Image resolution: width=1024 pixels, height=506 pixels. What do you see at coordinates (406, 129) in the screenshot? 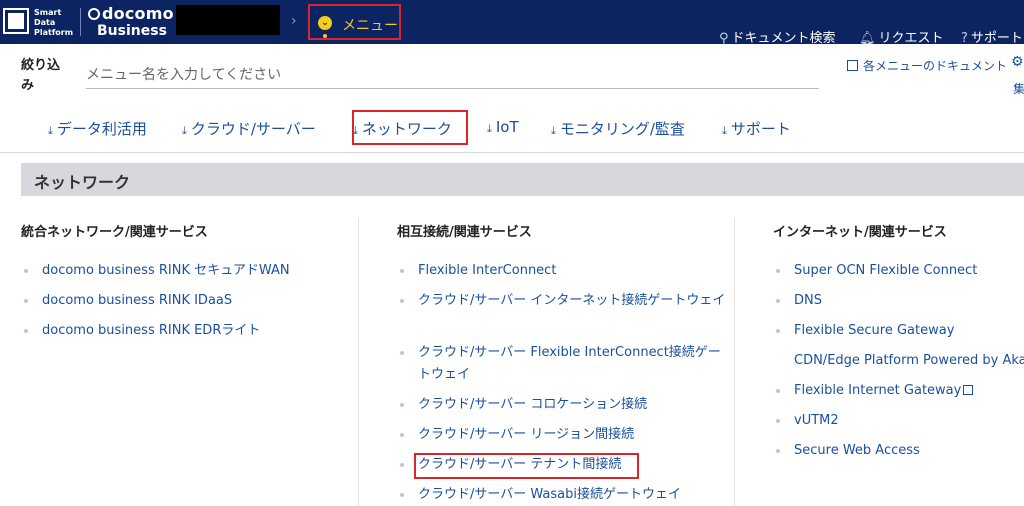
I see `category-label: ネットワーク` at bounding box center [406, 129].